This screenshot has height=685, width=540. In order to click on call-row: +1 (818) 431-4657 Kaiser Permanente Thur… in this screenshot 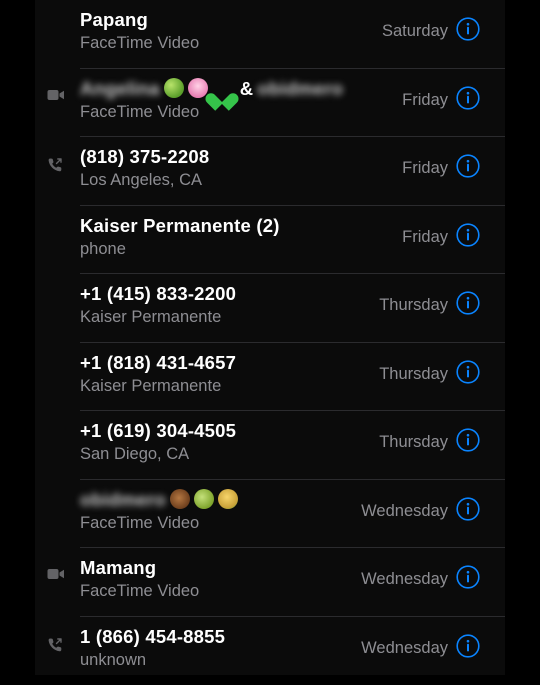, I will do `click(270, 377)`.